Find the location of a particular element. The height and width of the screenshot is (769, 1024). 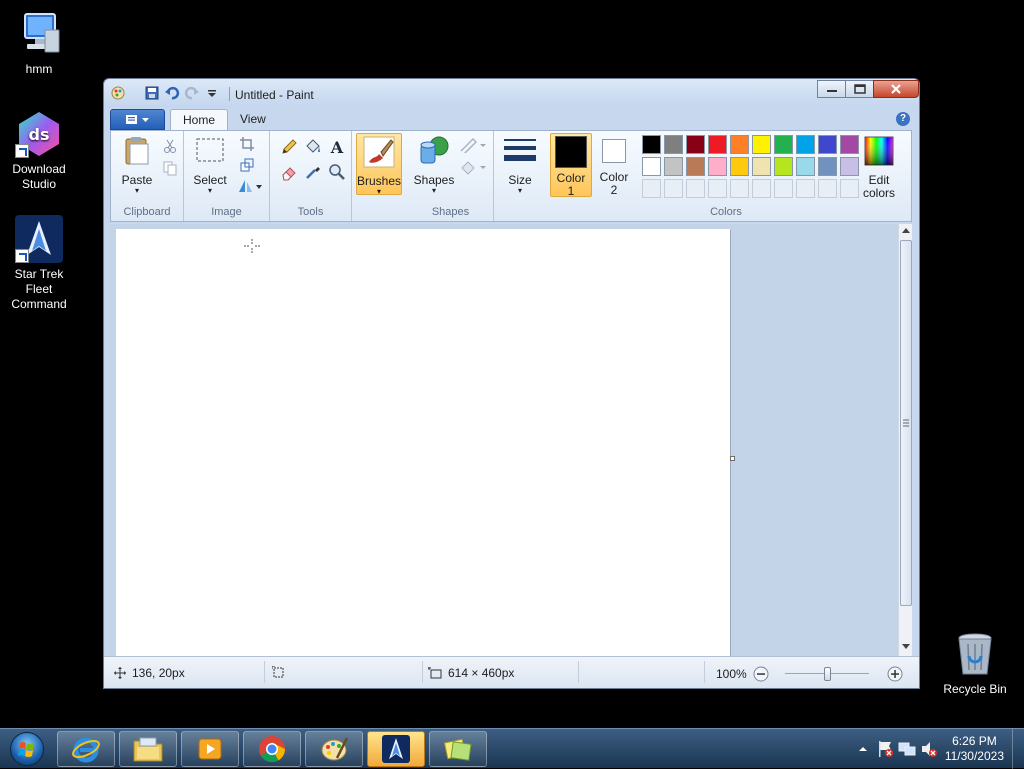

maximize-icon is located at coordinates (859, 89).